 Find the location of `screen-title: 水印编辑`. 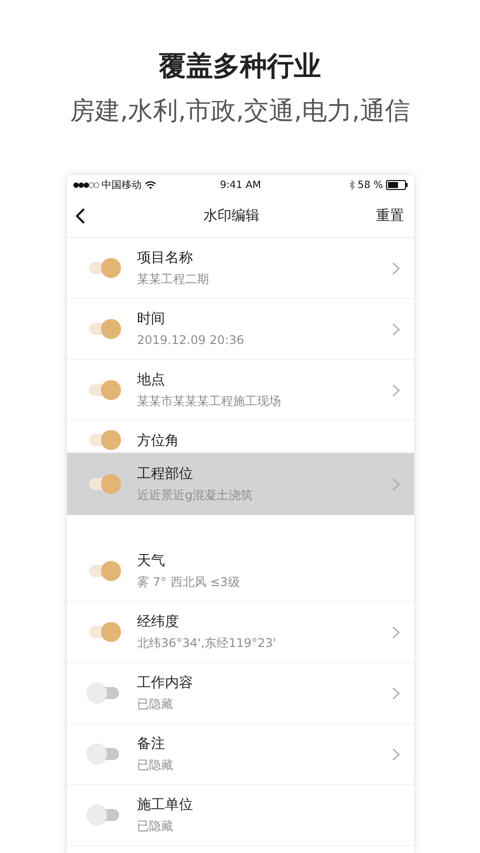

screen-title: 水印编辑 is located at coordinates (231, 216).